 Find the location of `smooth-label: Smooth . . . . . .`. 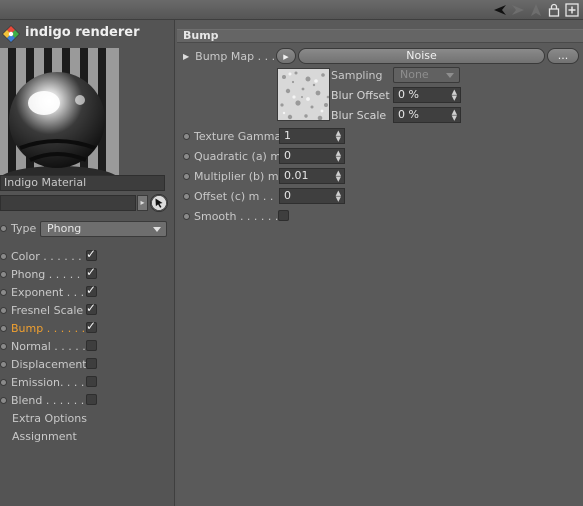

smooth-label: Smooth . . . . . . is located at coordinates (236, 216).